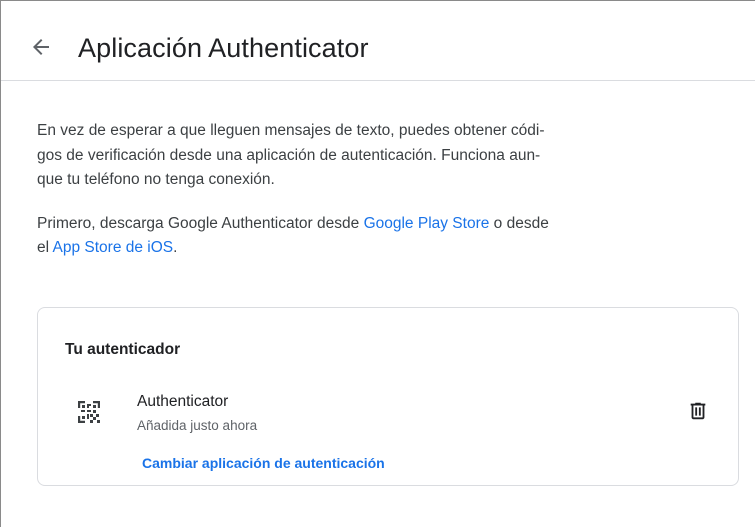 This screenshot has height=527, width=755. I want to click on delete-authenticator-button, so click(698, 411).